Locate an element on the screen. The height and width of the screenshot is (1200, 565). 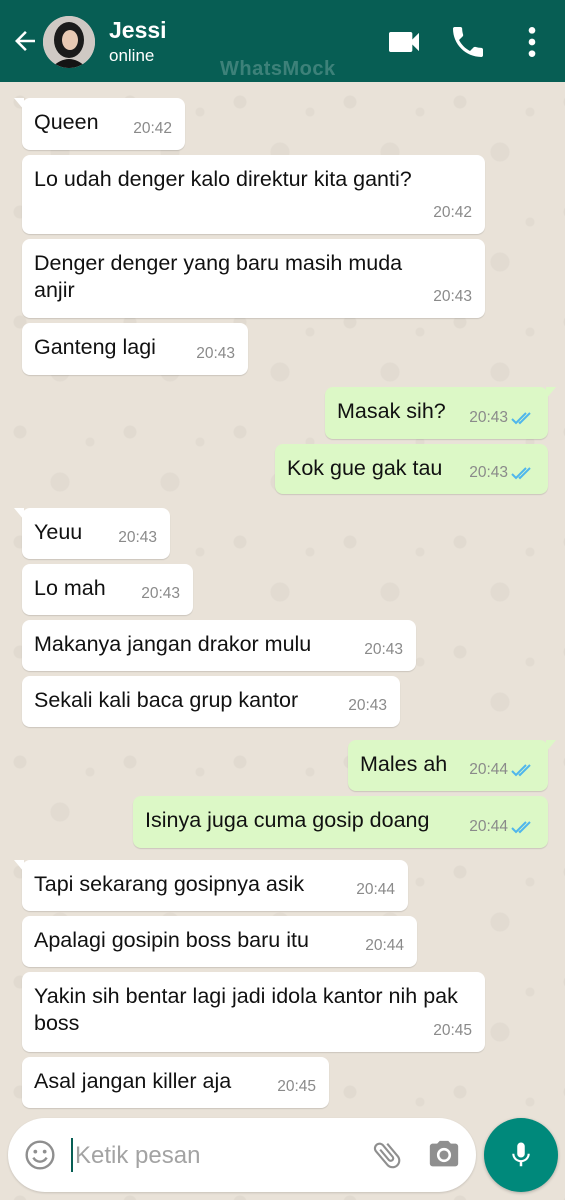
message-text: Lo udah denger kalo direktur kita ganti? is located at coordinates (223, 179).